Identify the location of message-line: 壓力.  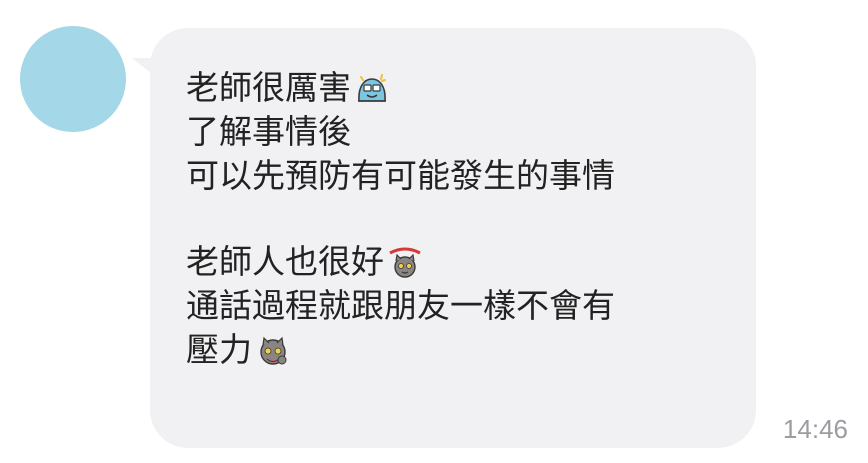
(456, 350).